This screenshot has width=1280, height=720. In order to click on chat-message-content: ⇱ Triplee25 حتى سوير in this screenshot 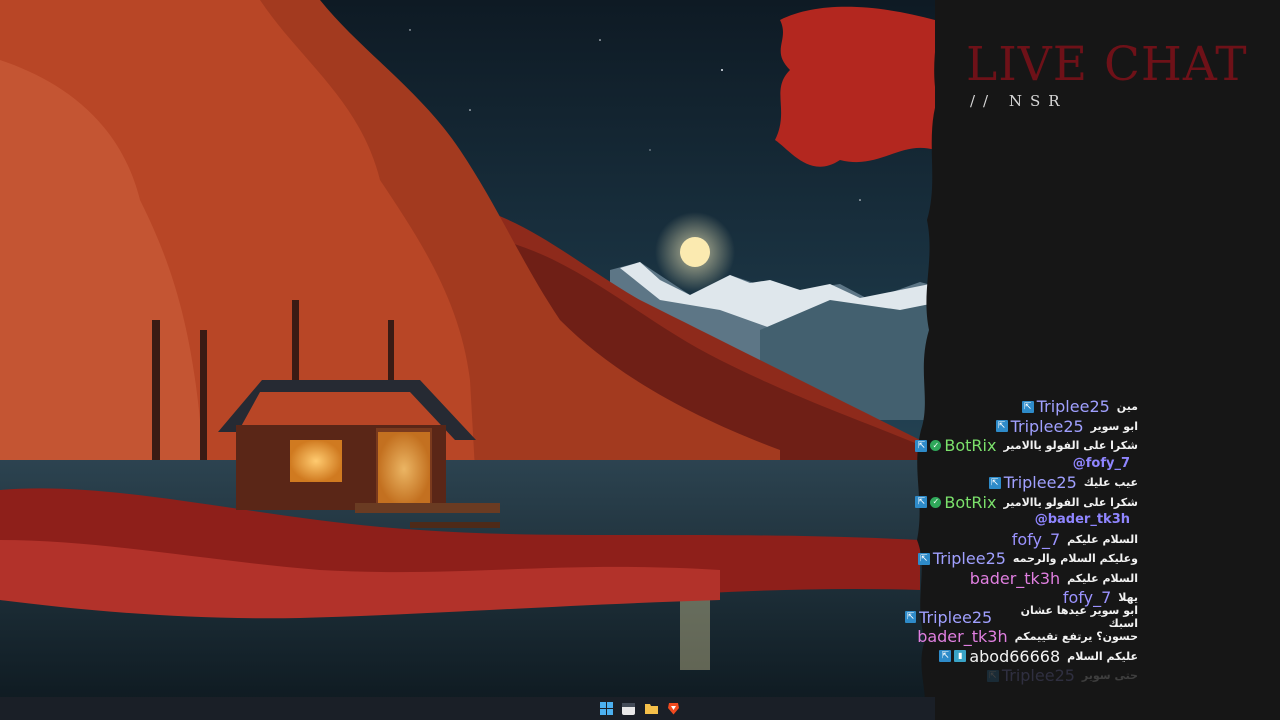, I will do `click(1062, 675)`.